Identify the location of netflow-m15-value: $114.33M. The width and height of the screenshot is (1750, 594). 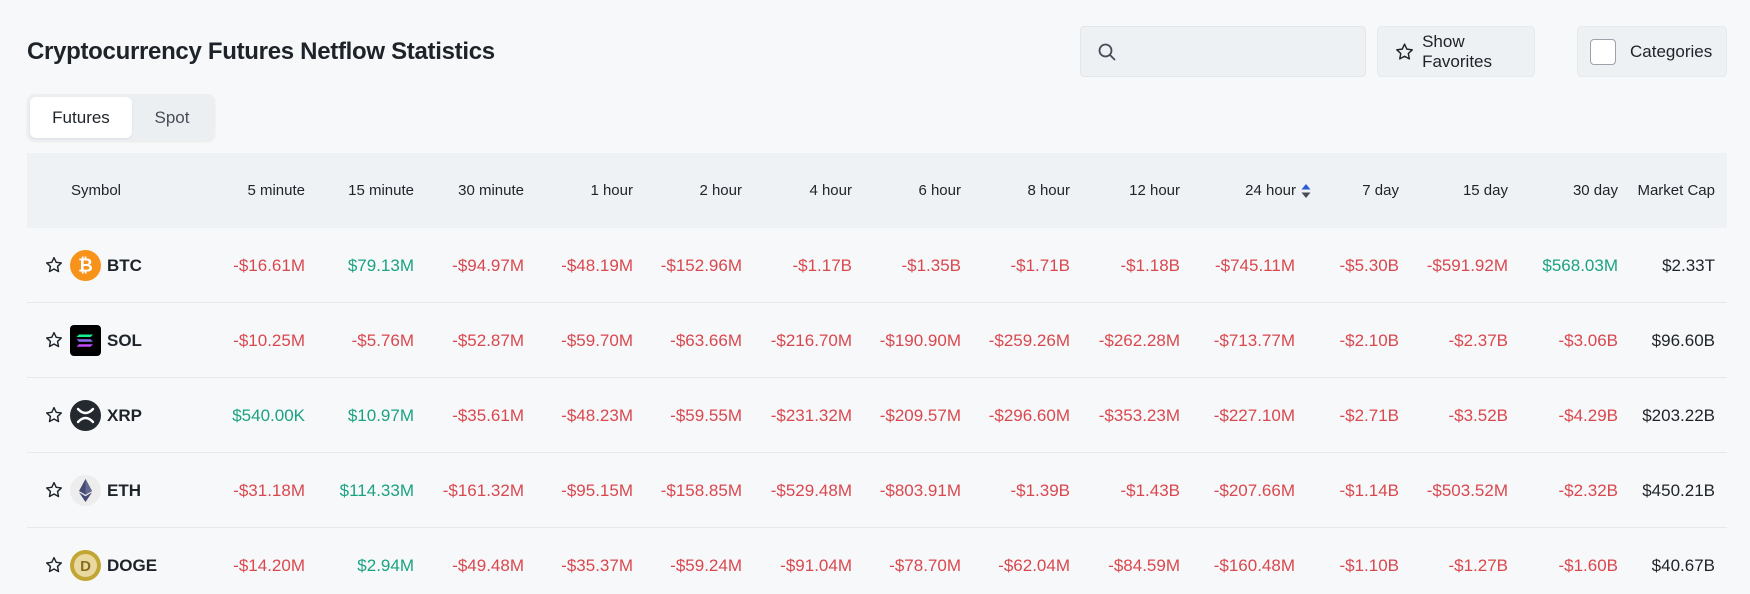
(376, 490).